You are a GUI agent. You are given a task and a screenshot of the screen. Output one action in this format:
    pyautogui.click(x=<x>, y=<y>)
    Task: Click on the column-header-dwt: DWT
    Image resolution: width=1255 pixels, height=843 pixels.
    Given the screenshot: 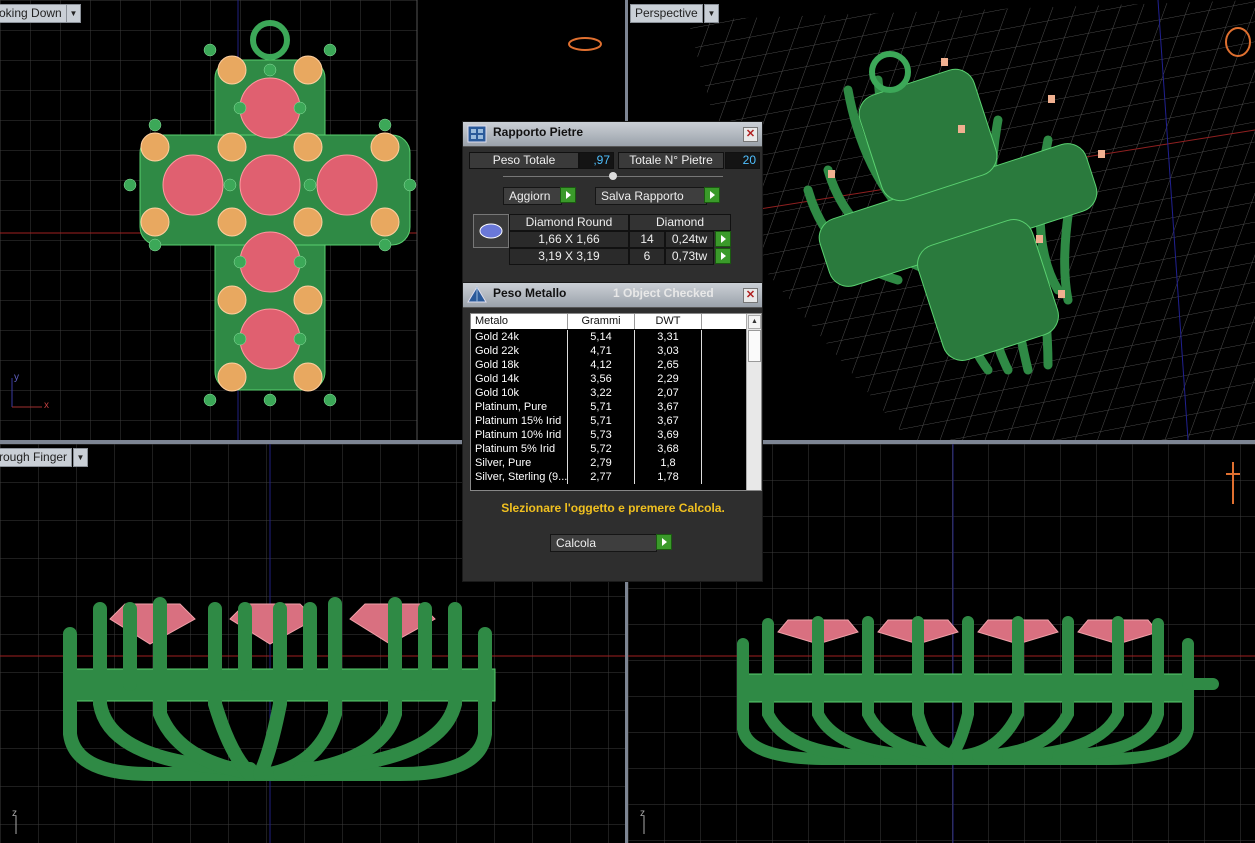 What is the action you would take?
    pyautogui.click(x=668, y=321)
    